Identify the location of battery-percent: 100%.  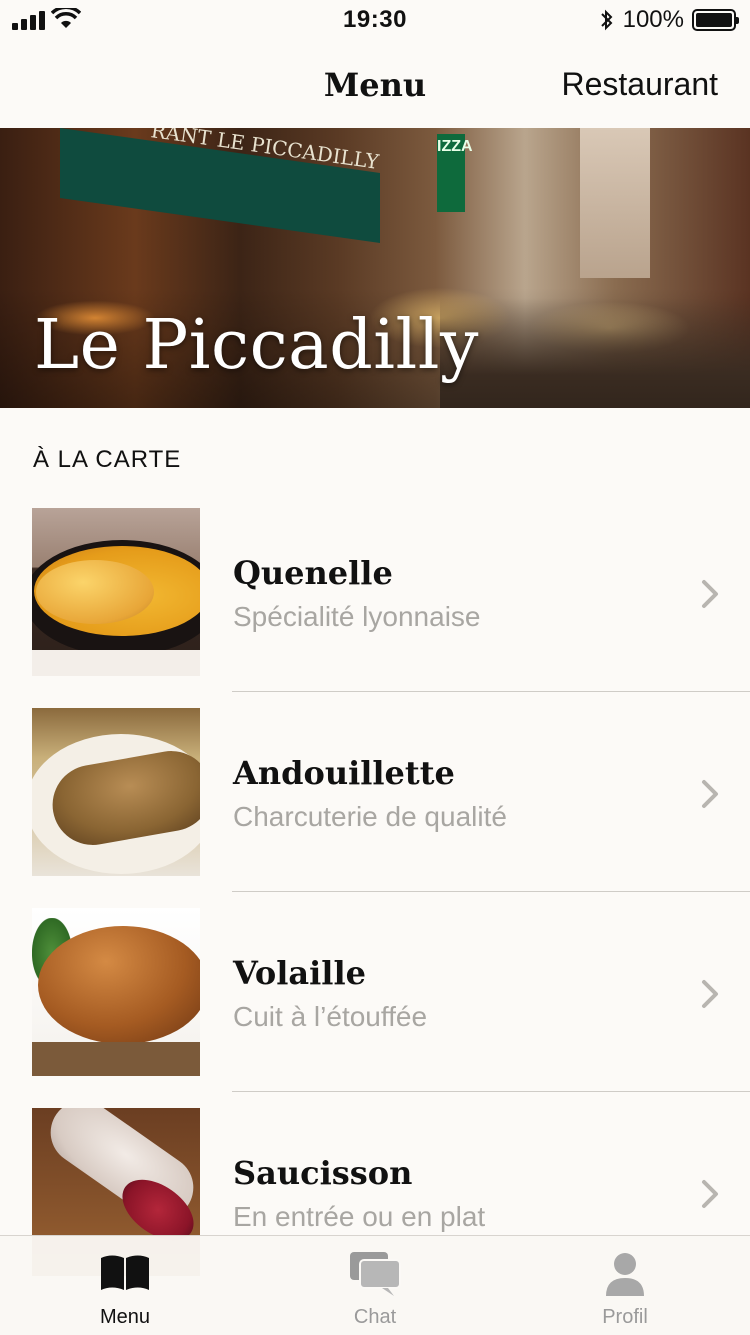
(653, 19).